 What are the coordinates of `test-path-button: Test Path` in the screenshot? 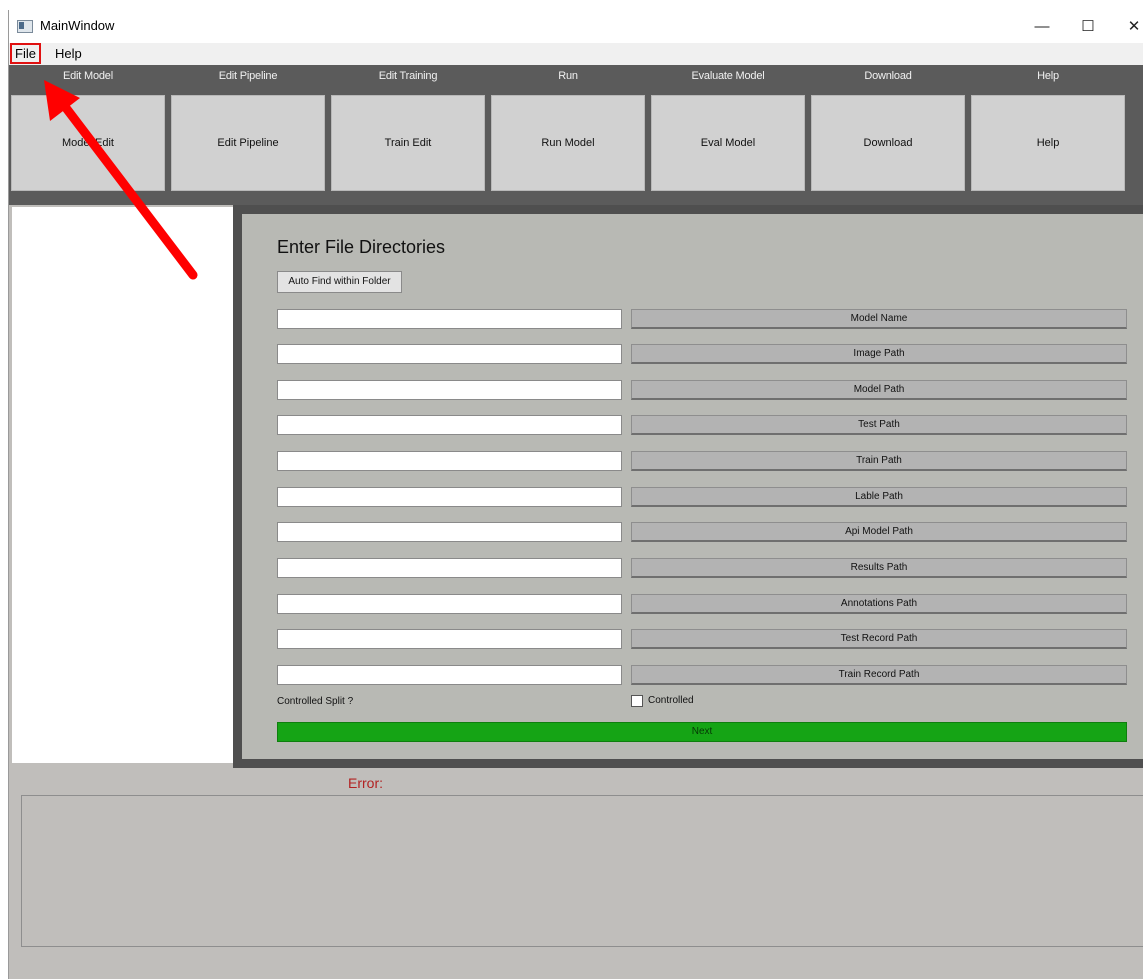 It's located at (879, 425).